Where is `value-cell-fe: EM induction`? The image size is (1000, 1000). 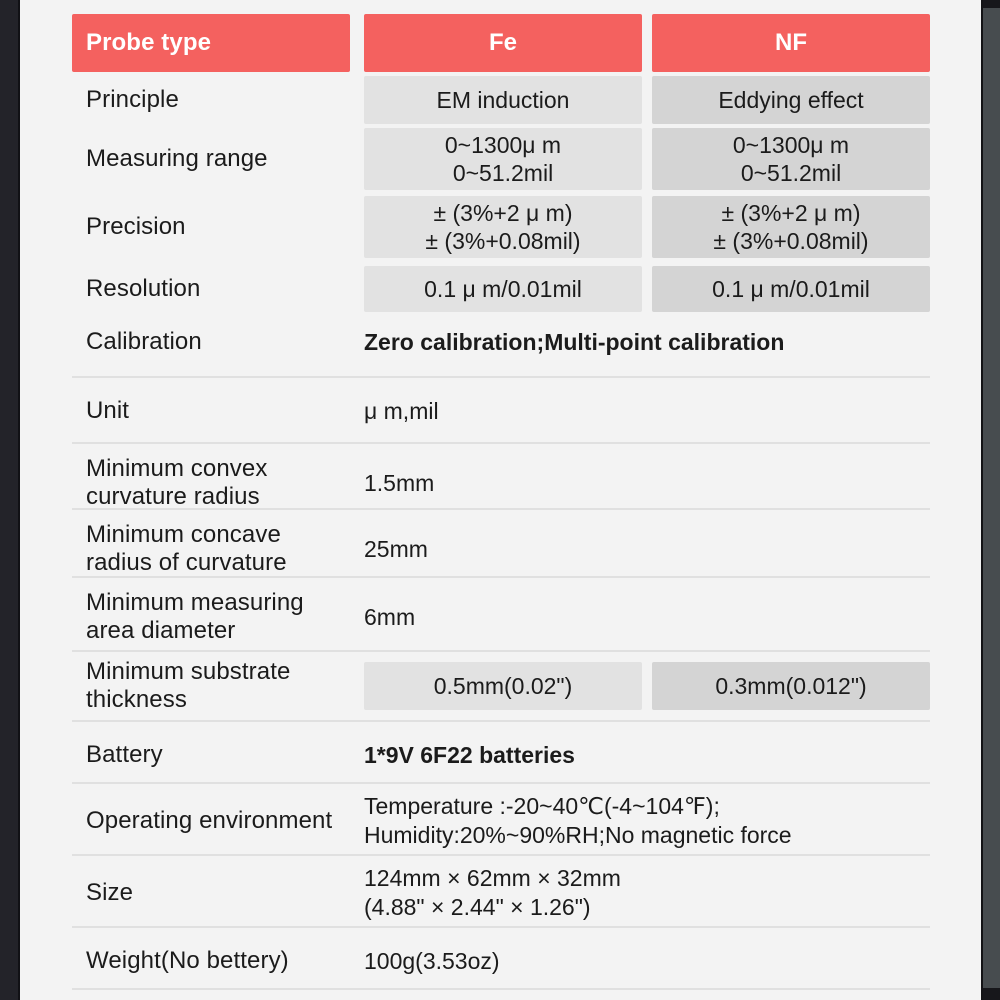
value-cell-fe: EM induction is located at coordinates (503, 100).